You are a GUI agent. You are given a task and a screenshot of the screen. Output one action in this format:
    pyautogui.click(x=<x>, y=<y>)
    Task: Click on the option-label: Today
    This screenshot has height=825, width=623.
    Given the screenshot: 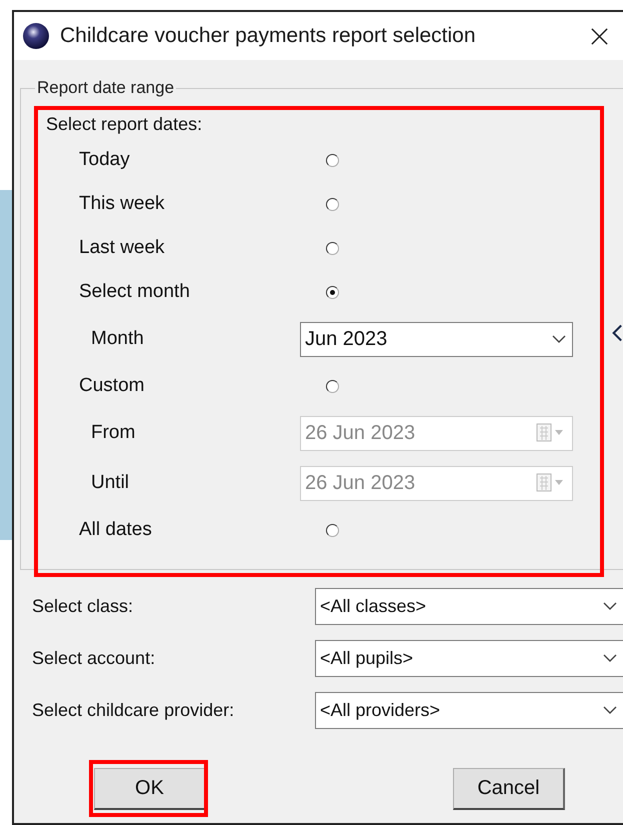 What is the action you would take?
    pyautogui.click(x=104, y=160)
    